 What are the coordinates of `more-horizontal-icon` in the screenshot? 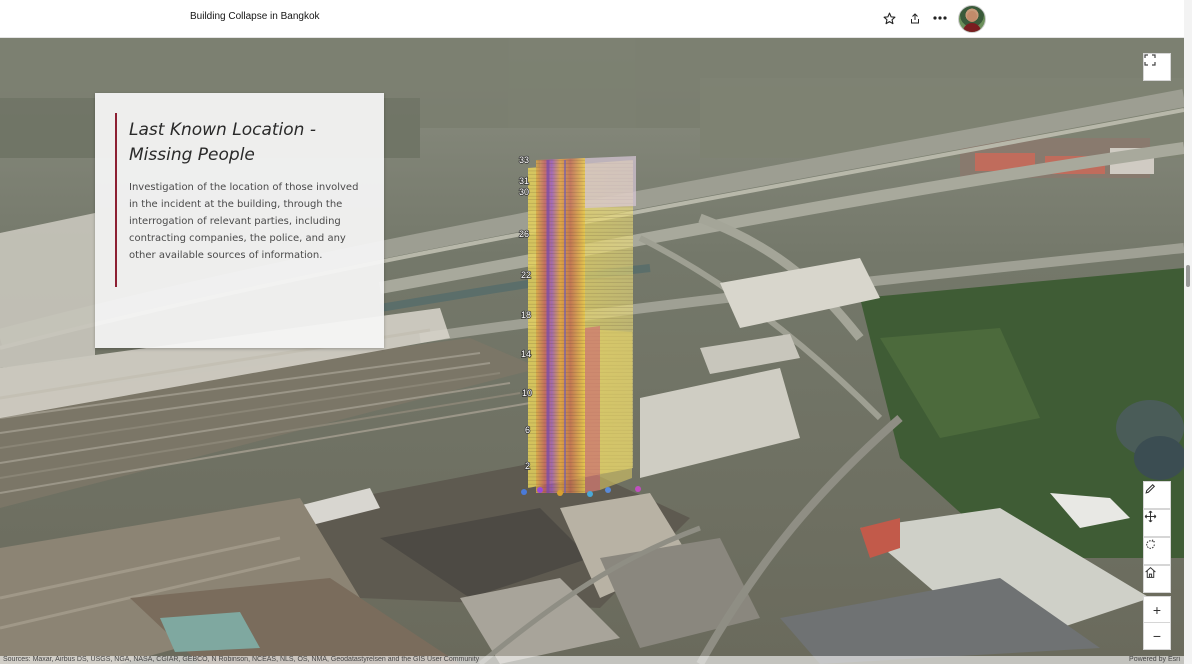 It's located at (940, 18).